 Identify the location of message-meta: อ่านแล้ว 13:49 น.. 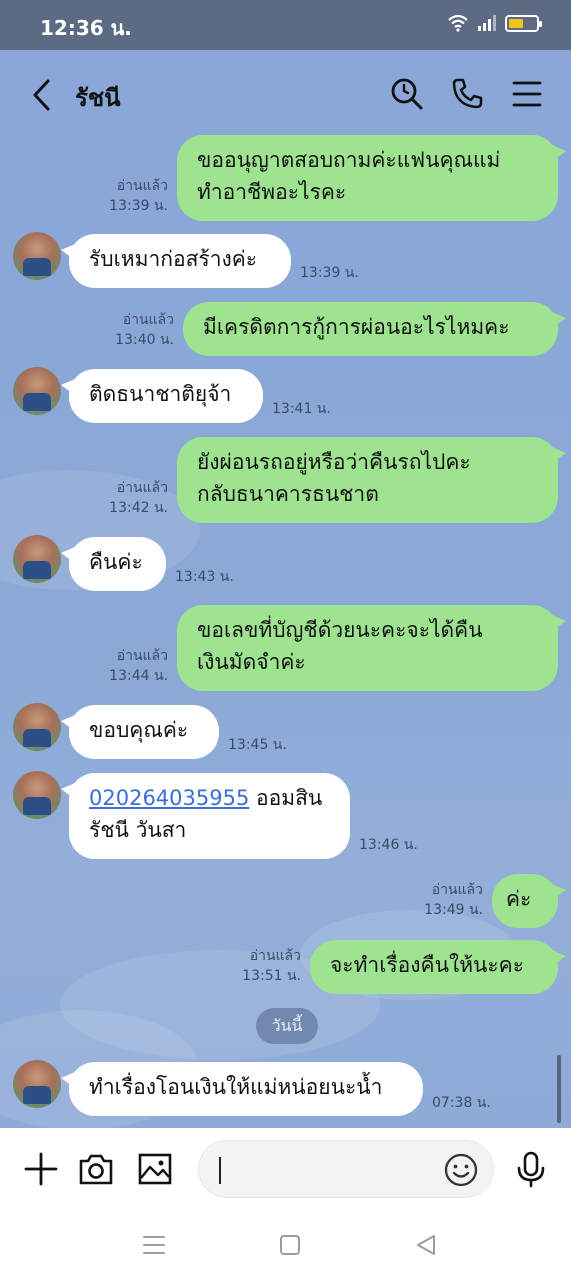
(438, 900).